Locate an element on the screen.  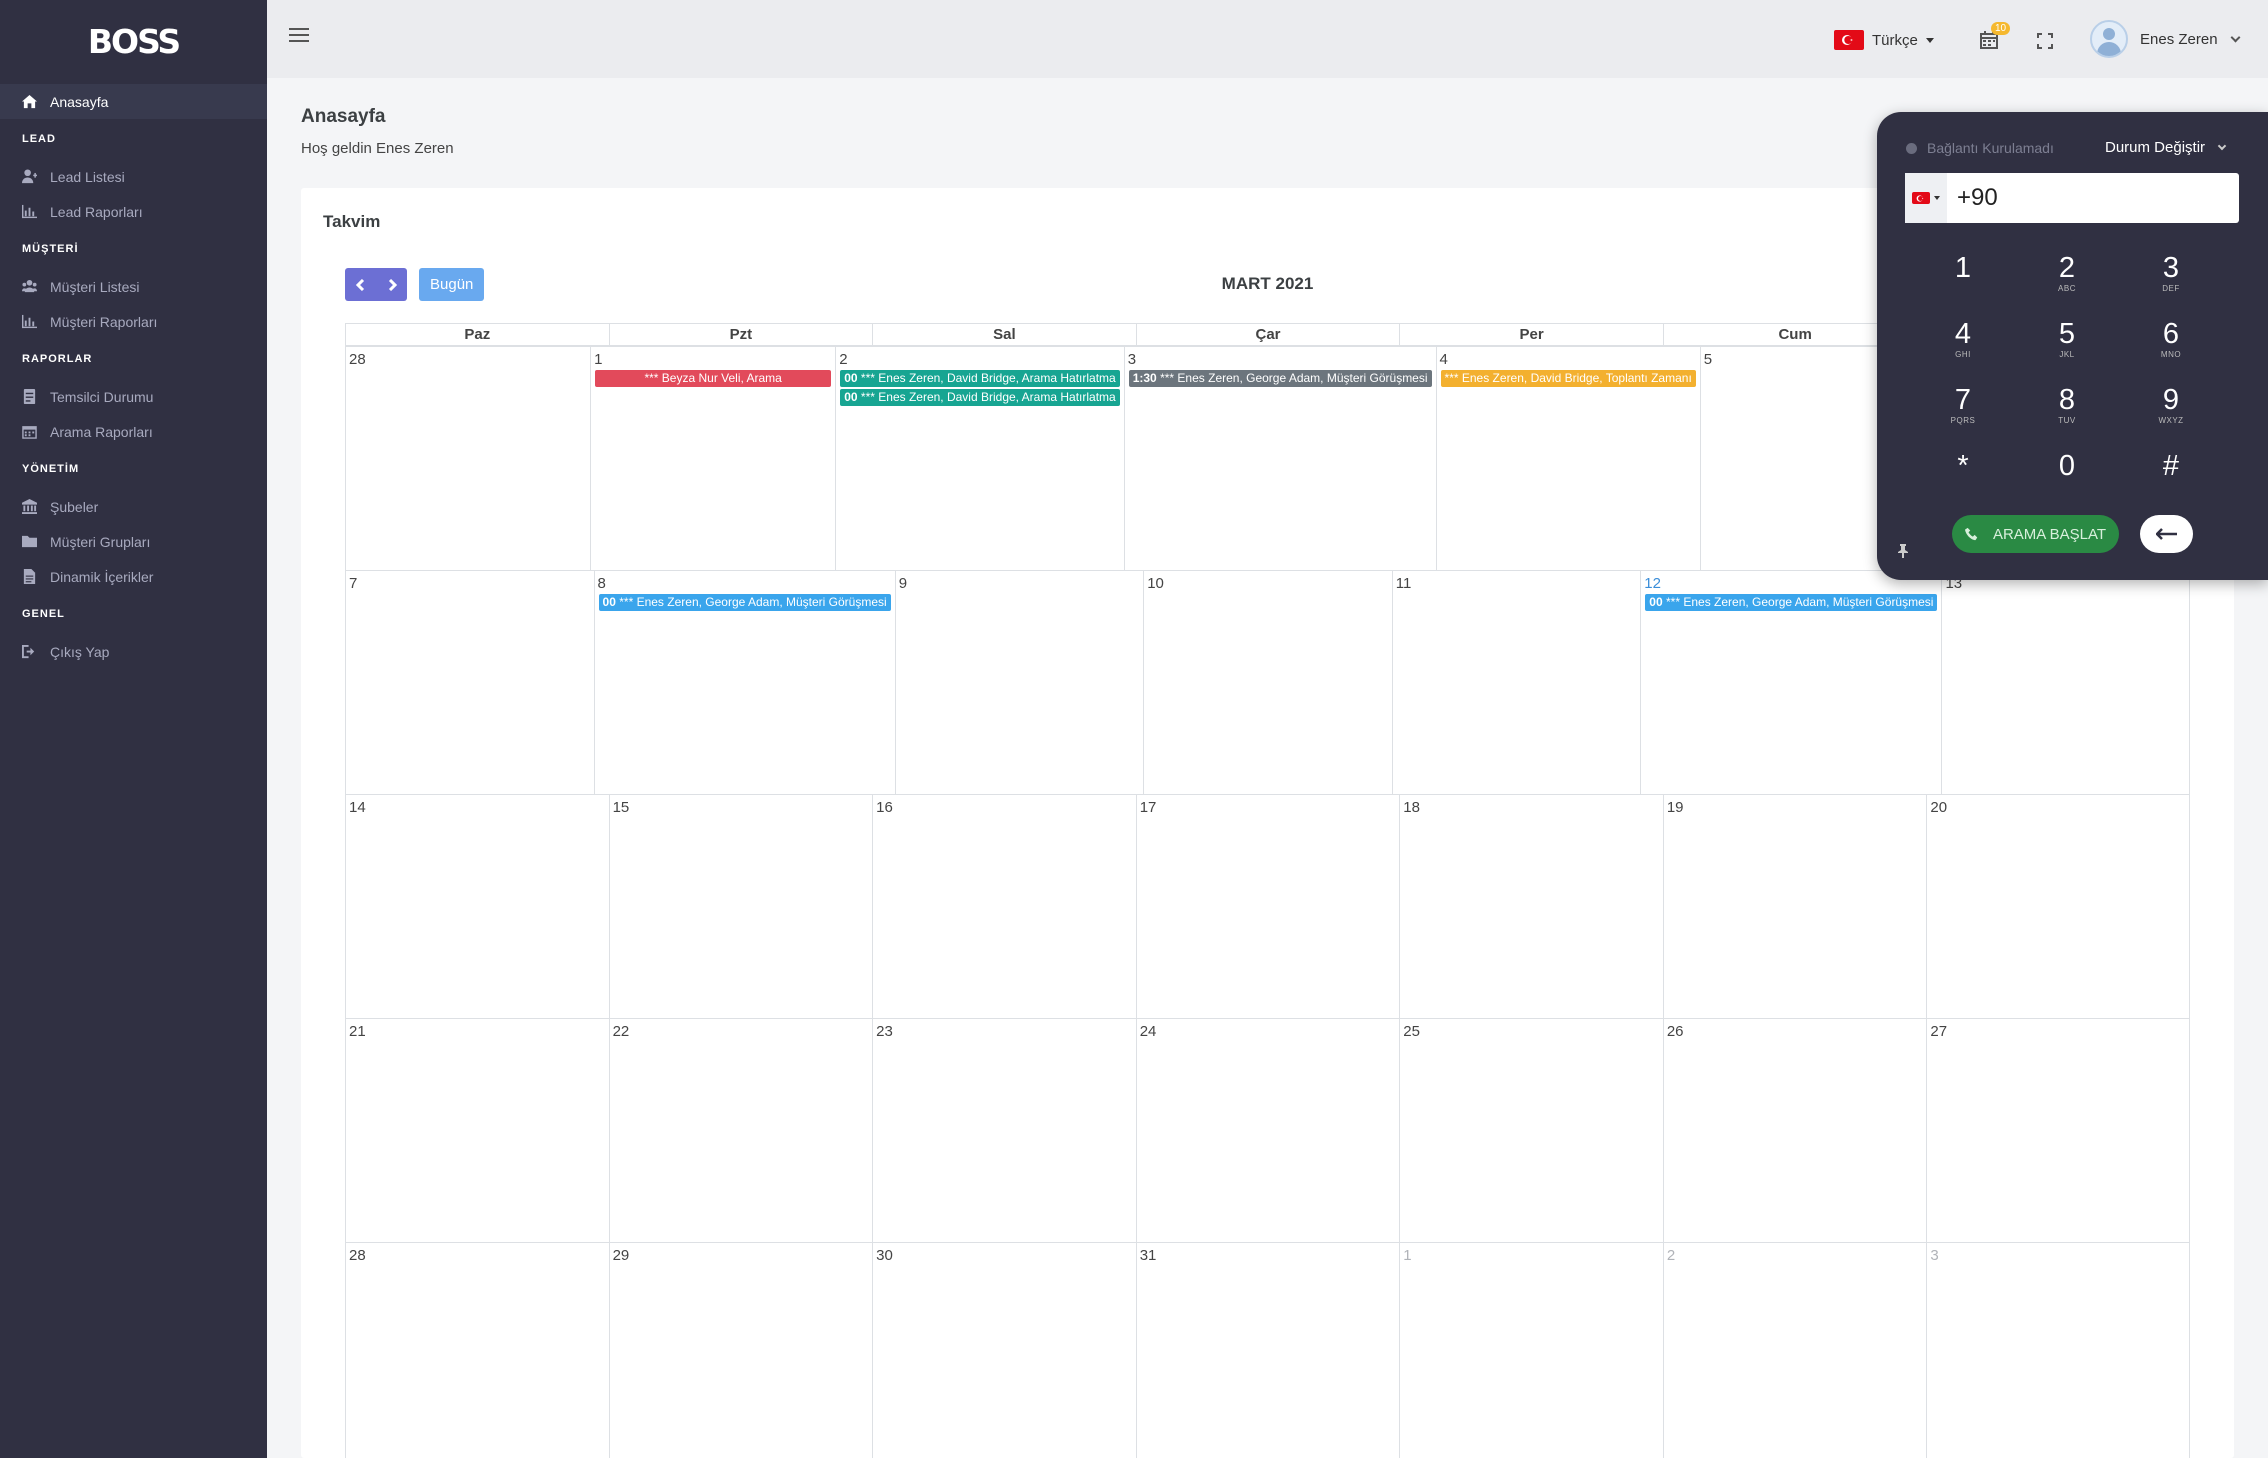
day-cell: 9 is located at coordinates (1019, 682).